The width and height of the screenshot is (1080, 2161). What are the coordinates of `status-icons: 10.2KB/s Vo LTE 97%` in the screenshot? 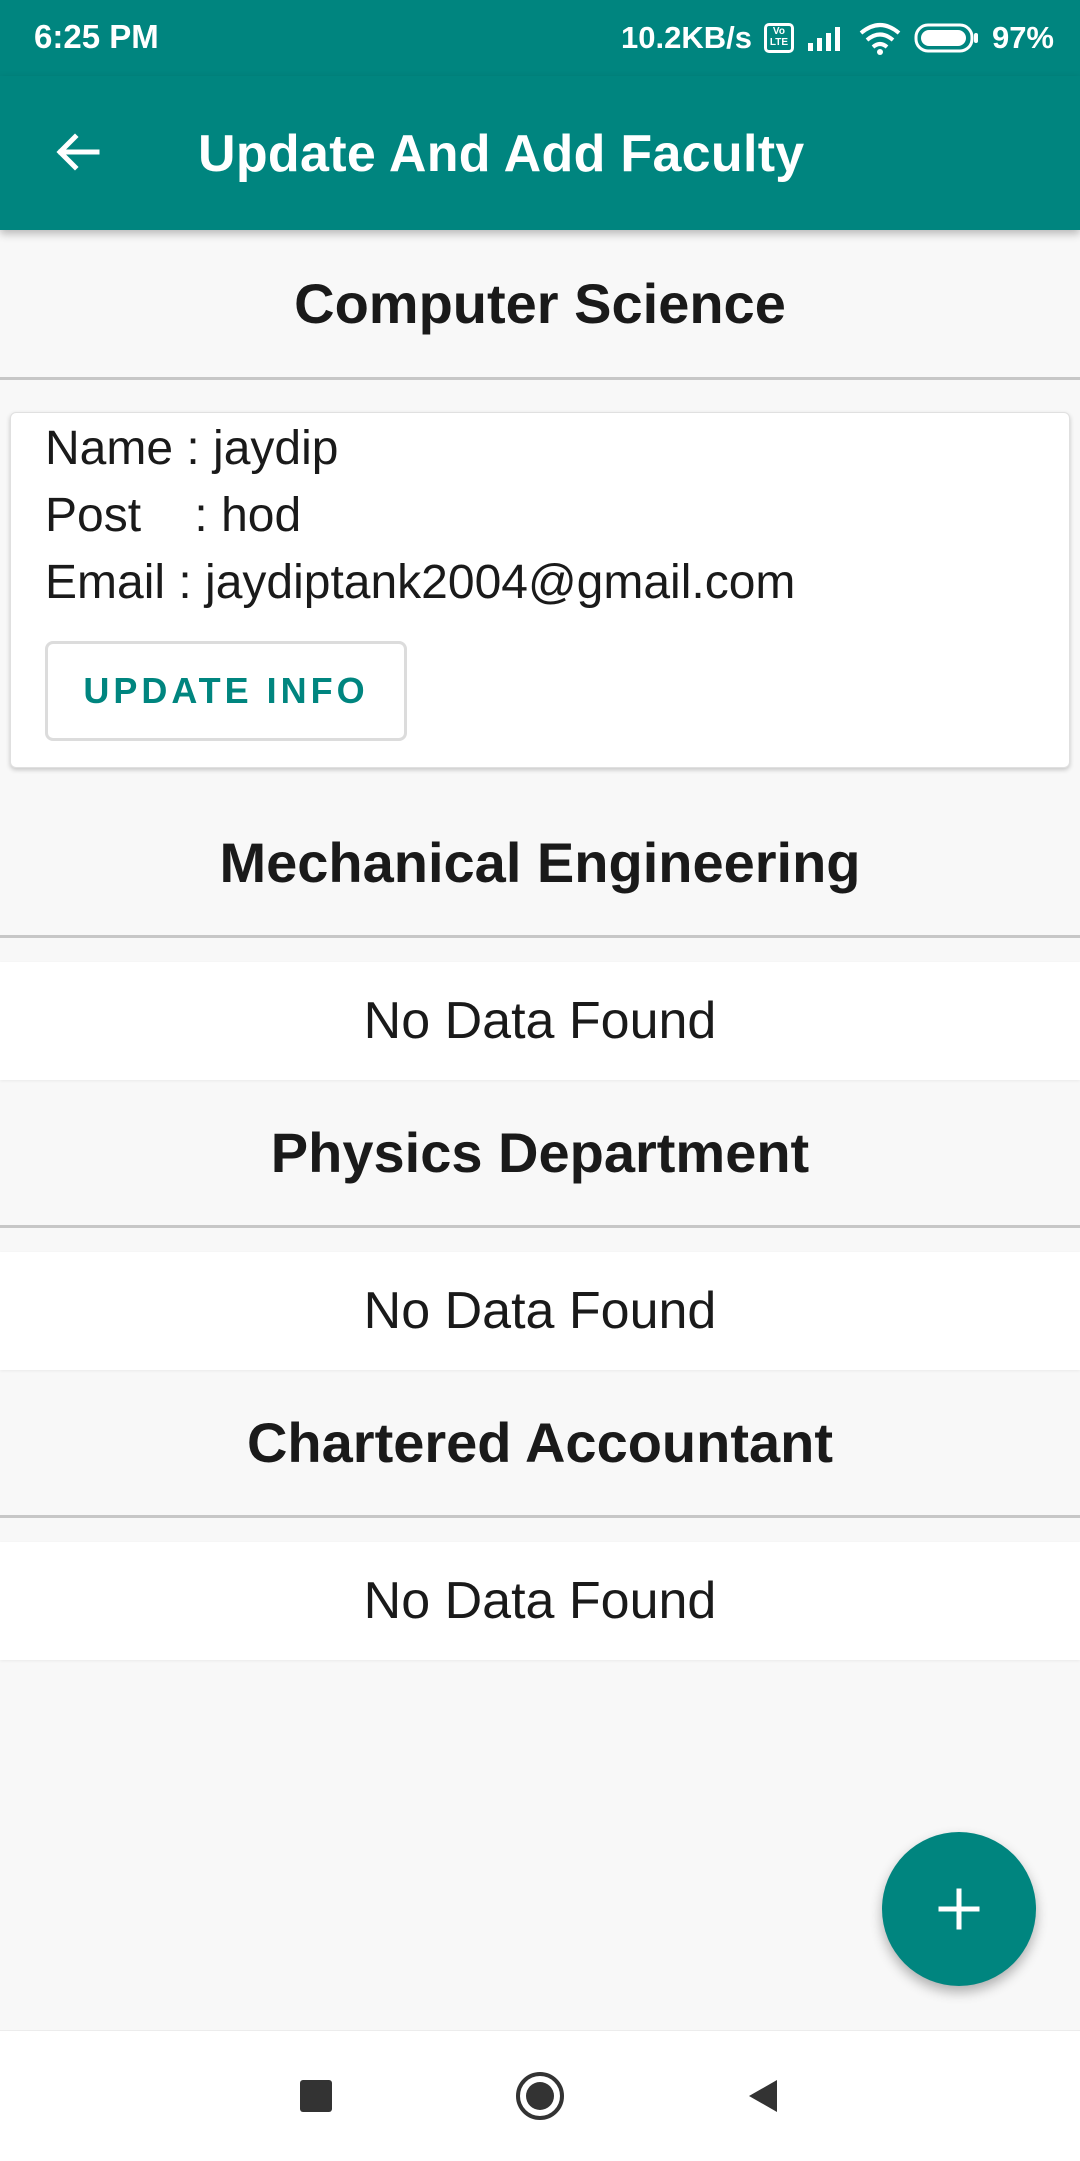 It's located at (837, 38).